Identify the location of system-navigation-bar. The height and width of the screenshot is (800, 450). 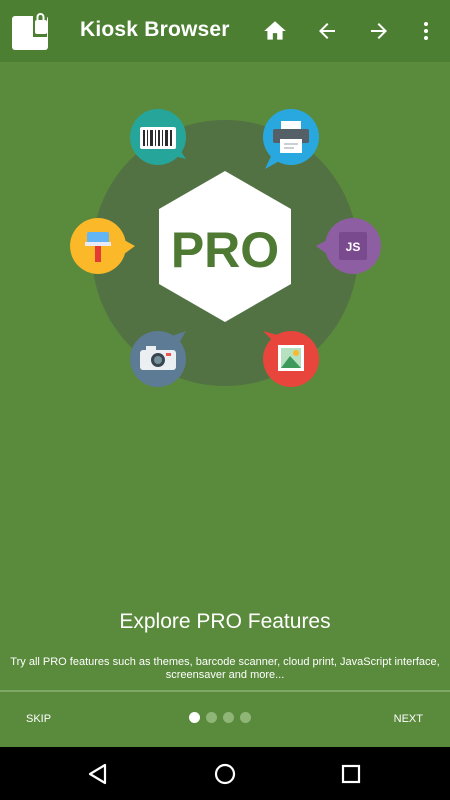
(225, 773).